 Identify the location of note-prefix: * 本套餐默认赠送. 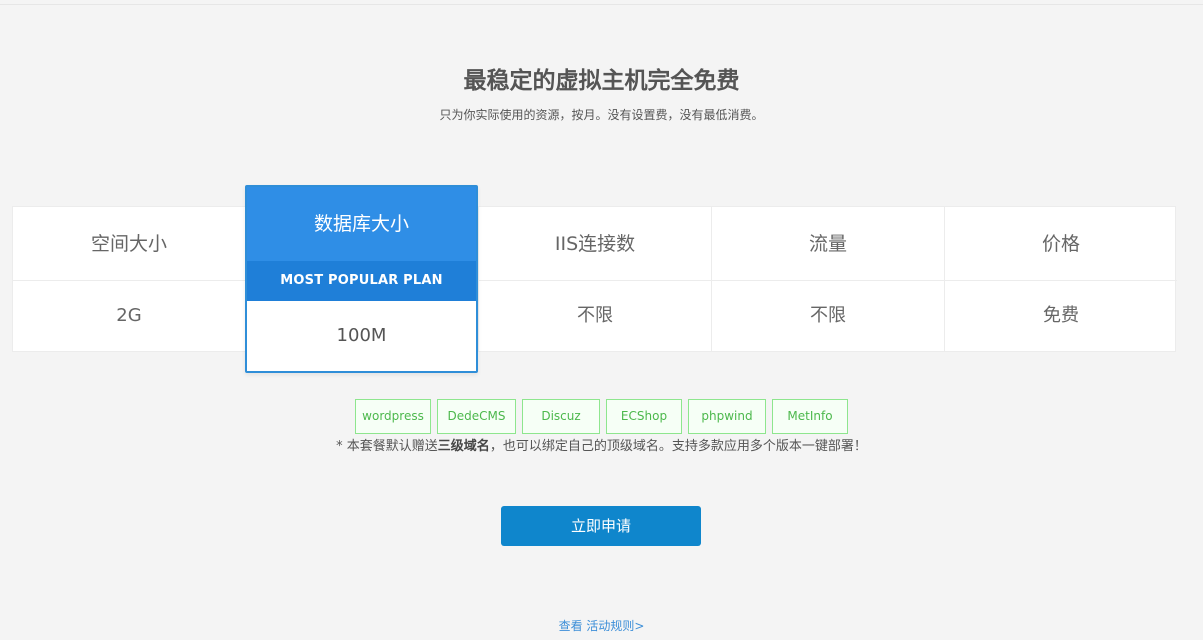
(387, 446).